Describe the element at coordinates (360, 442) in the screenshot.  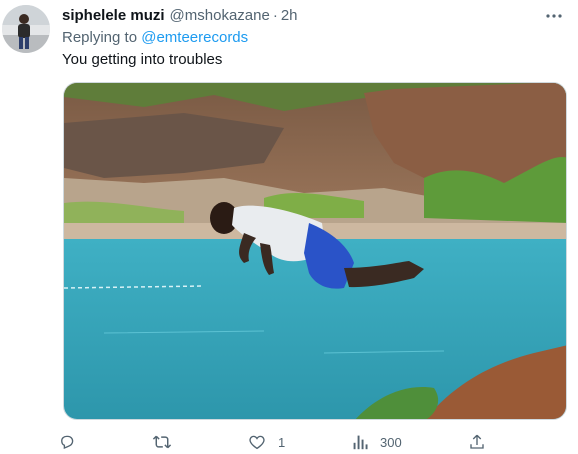
I see `views-icon` at that location.